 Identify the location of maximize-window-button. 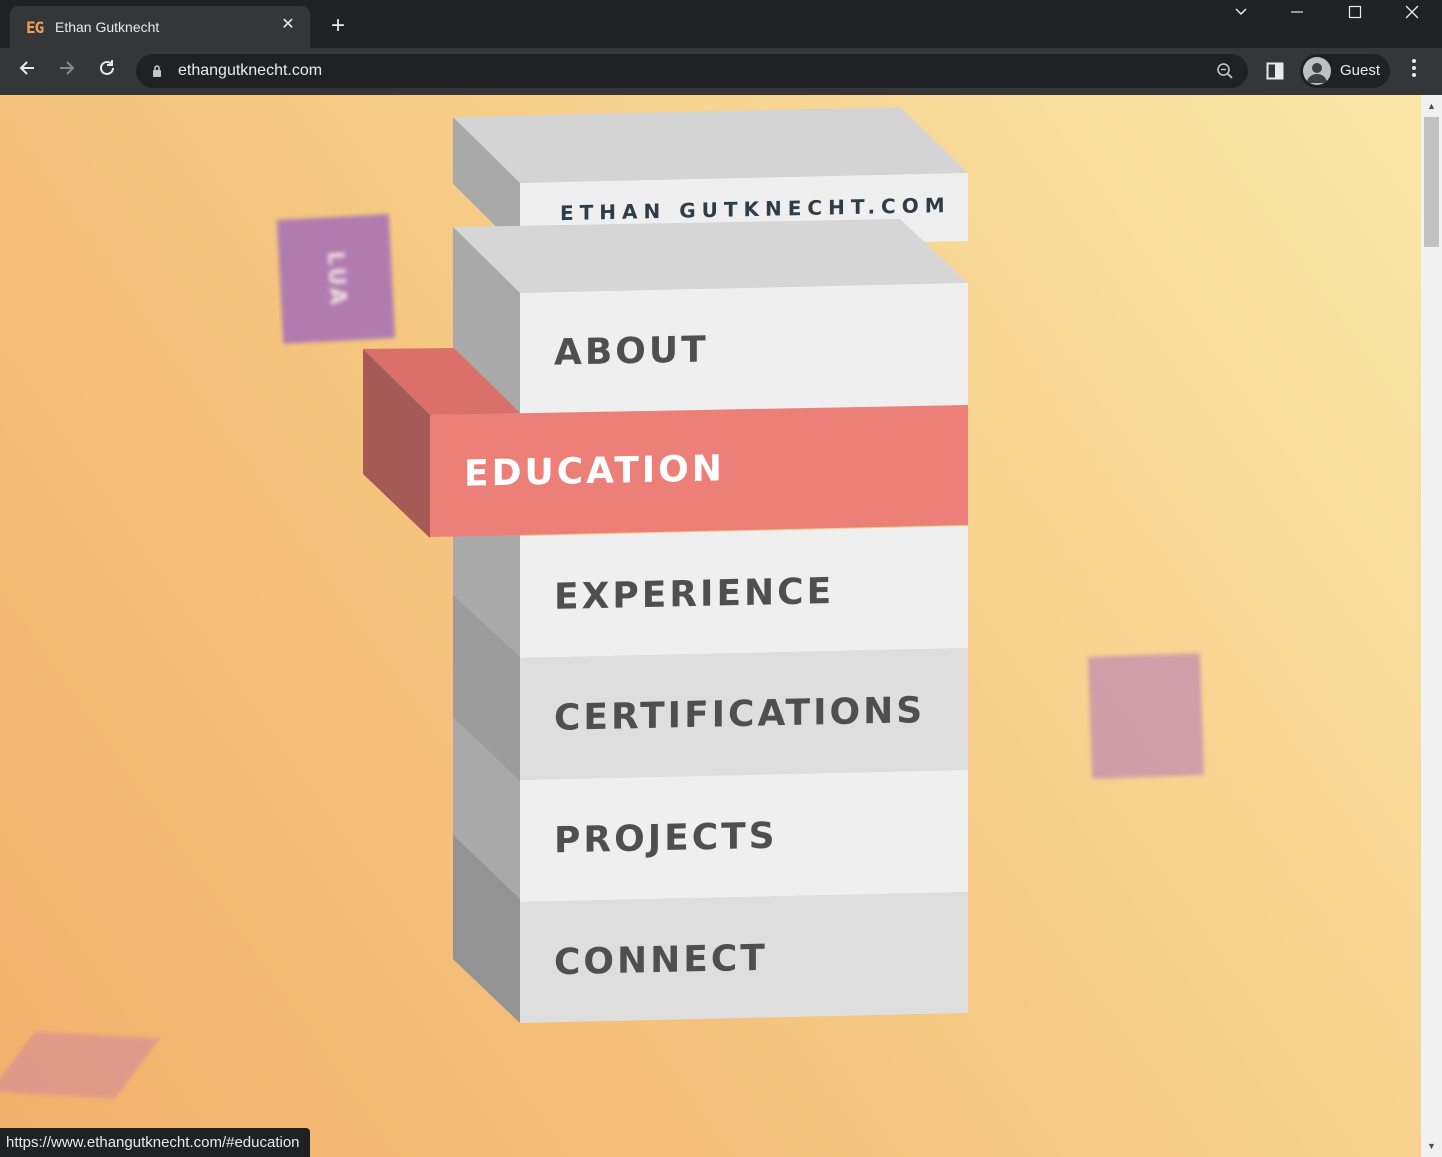
(1355, 15).